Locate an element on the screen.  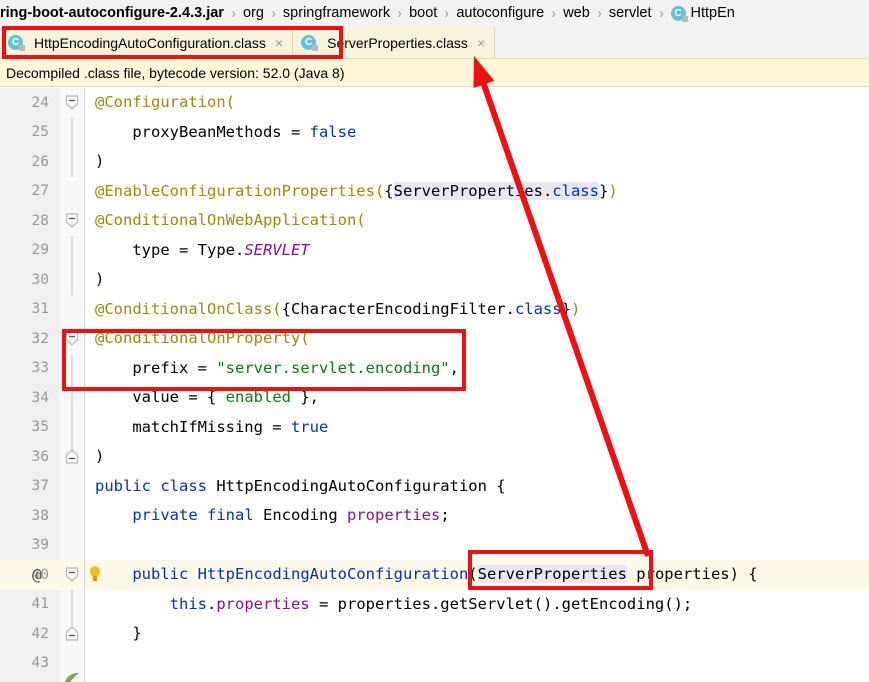
breadcrumb-item-label: boot is located at coordinates (423, 13).